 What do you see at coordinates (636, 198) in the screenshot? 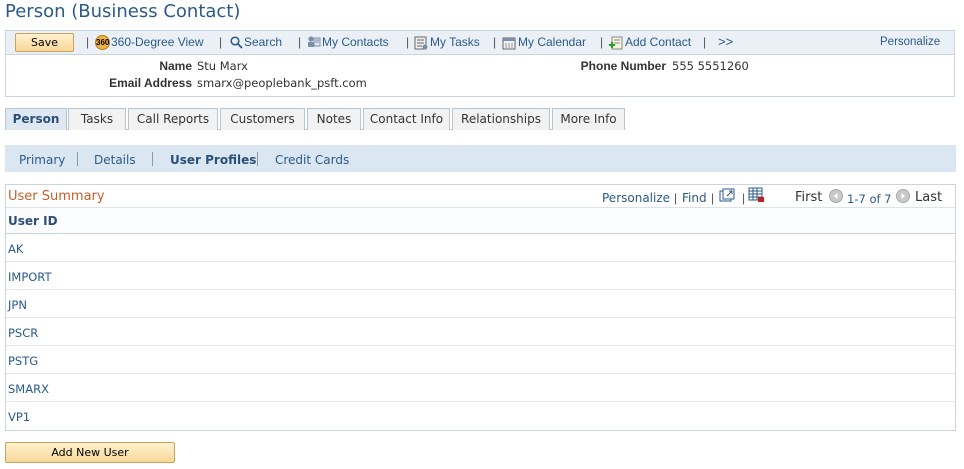
I see `grid-personalize-link: Personalize` at bounding box center [636, 198].